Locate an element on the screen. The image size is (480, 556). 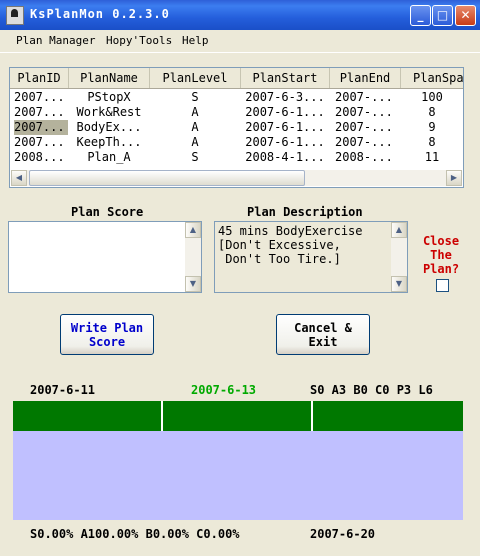
timeline-percentages: S0.00% A100.00% B0.00% C0.00% is located at coordinates (135, 534).